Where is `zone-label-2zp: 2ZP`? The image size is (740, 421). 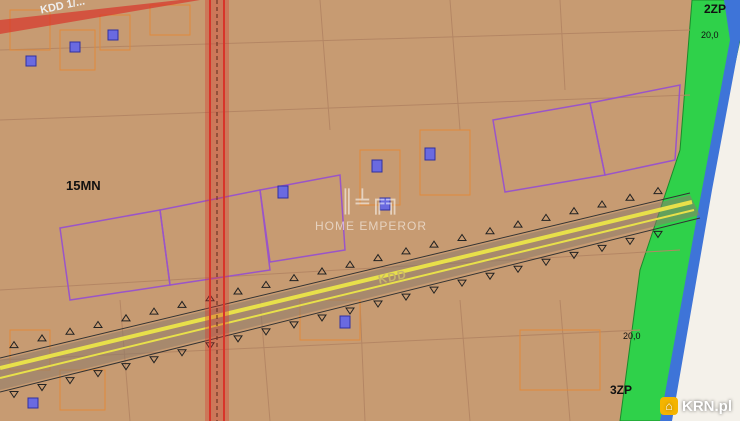 zone-label-2zp: 2ZP is located at coordinates (715, 9).